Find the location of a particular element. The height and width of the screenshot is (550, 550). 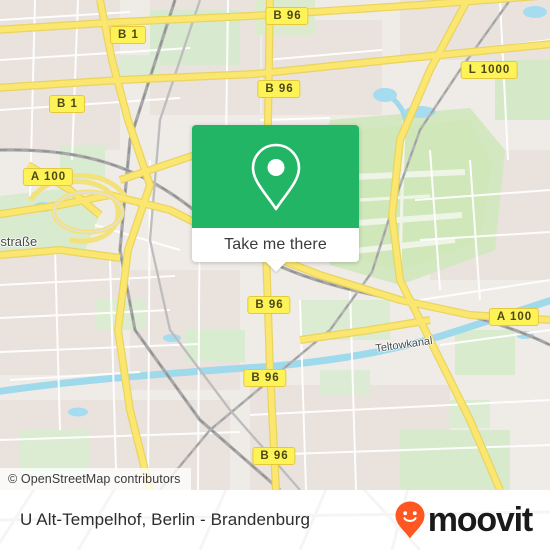

callout-action-panel: Take me there is located at coordinates (275, 250).